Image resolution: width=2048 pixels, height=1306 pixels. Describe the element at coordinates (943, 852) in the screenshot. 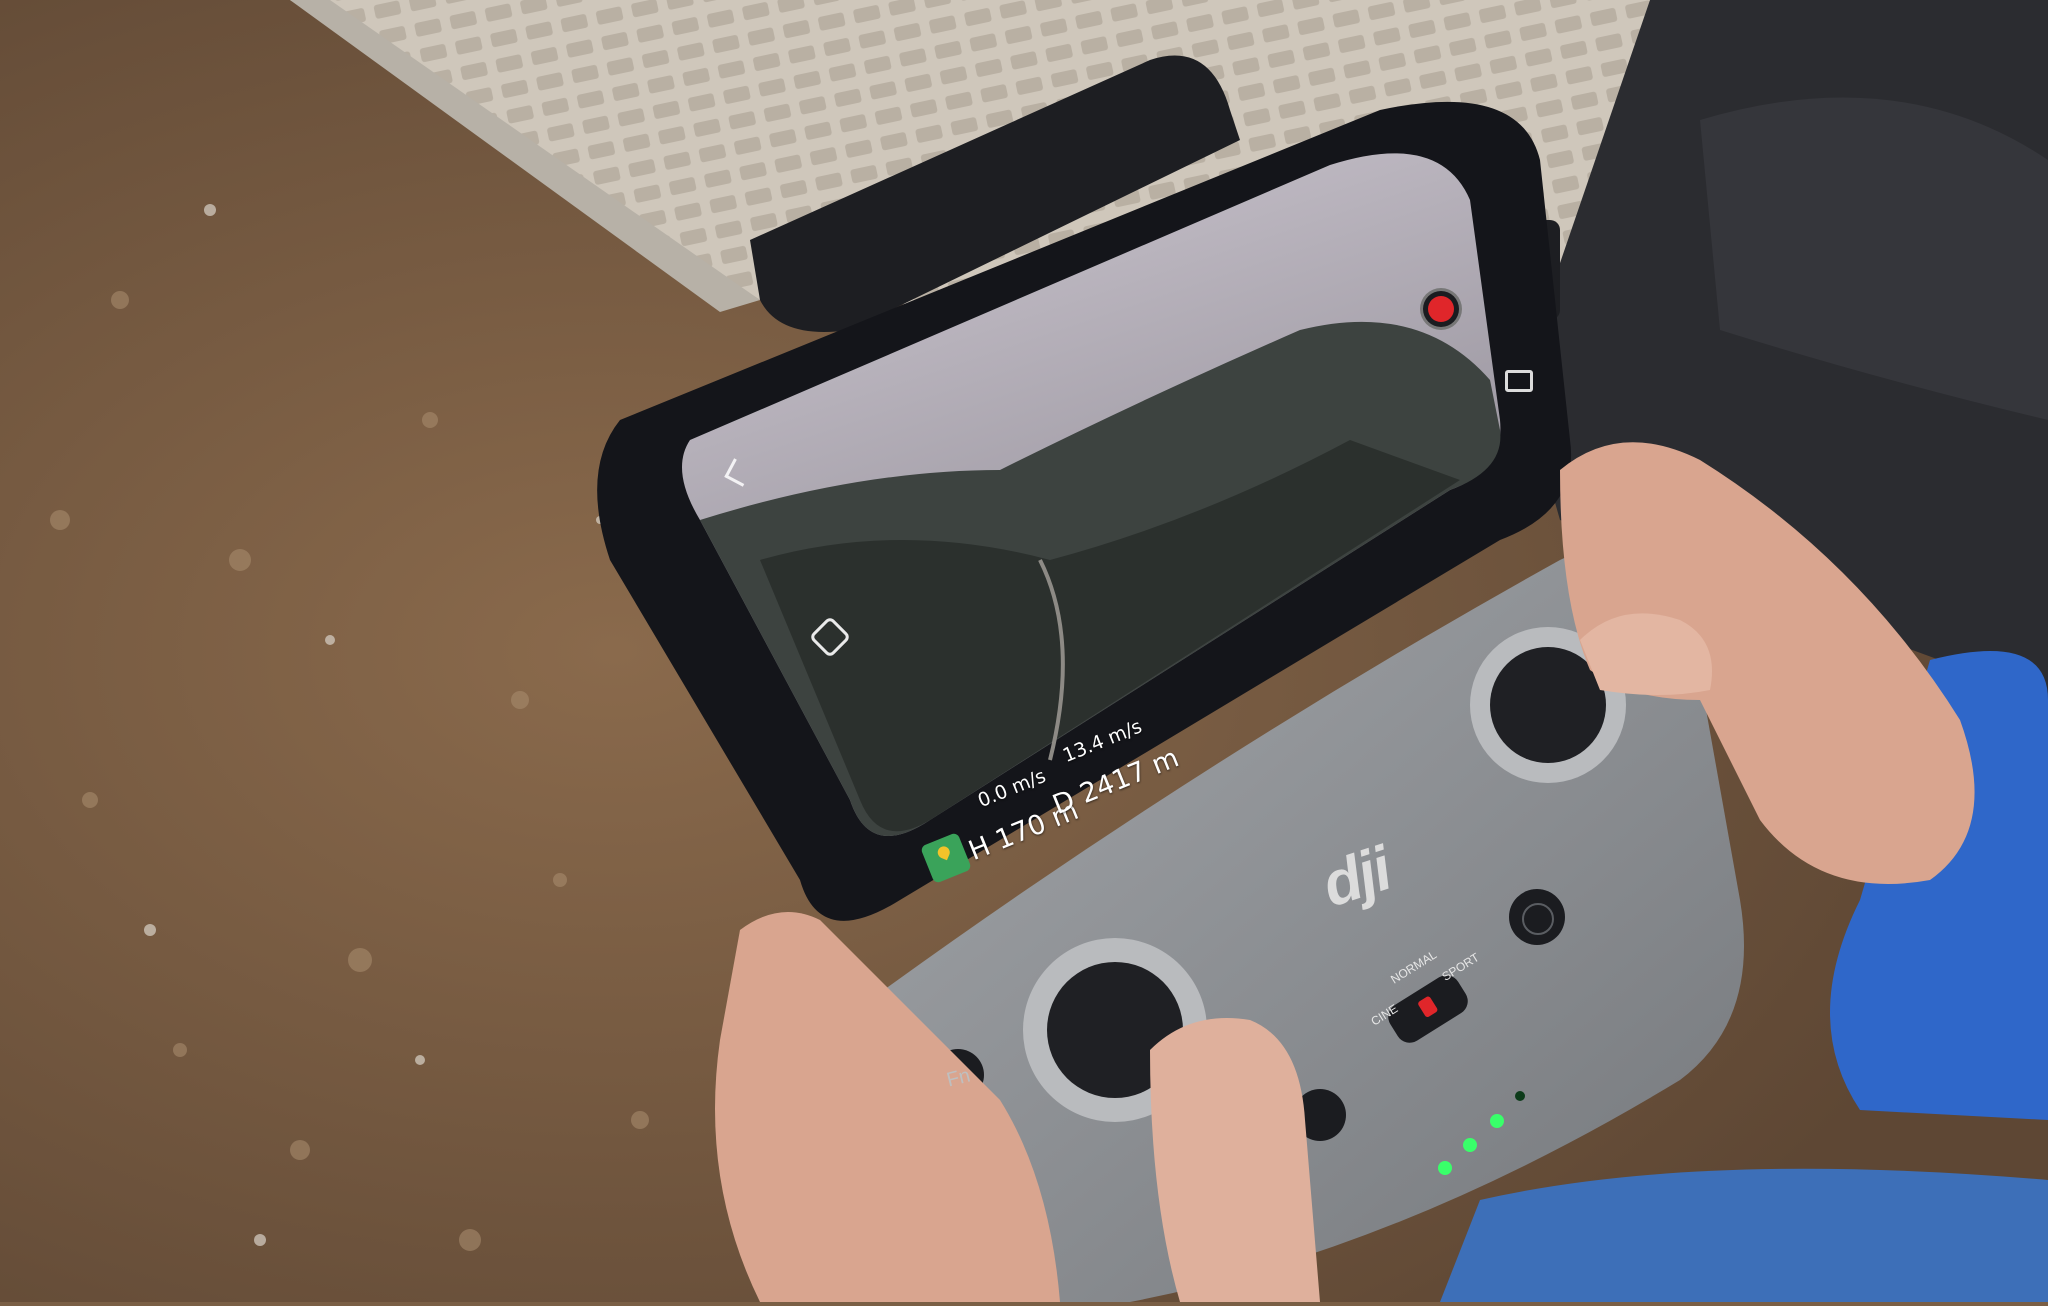

I see `map-pin-icon` at that location.